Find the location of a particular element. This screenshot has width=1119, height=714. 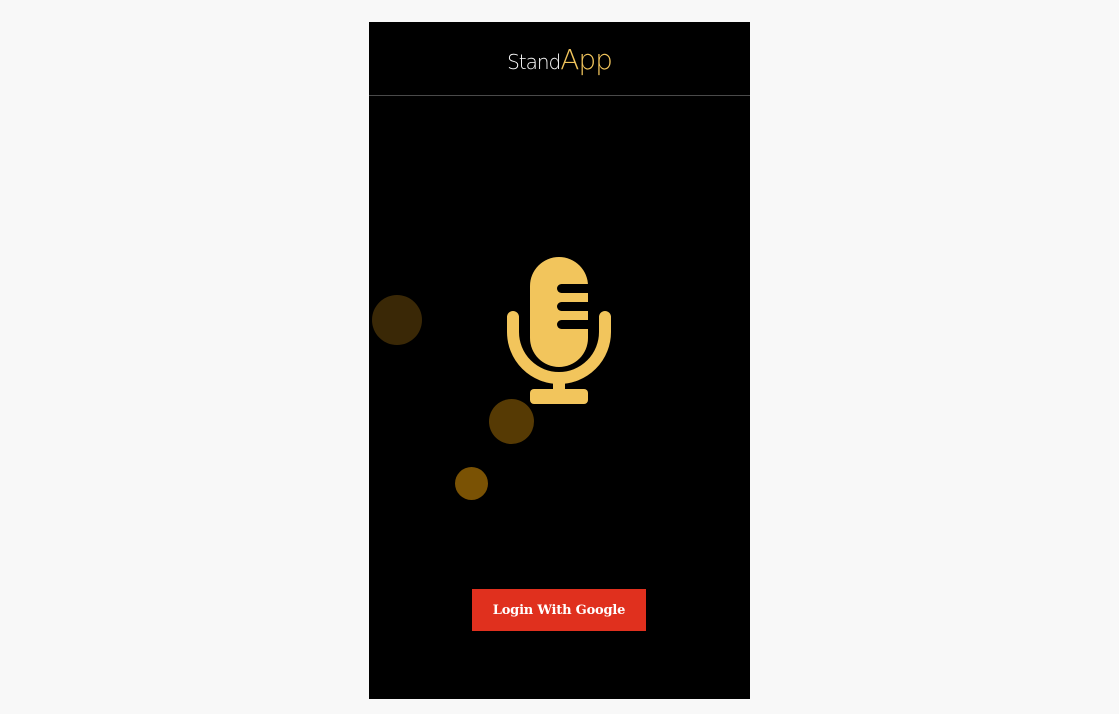

login-with-google-button: Login With Google is located at coordinates (559, 610).